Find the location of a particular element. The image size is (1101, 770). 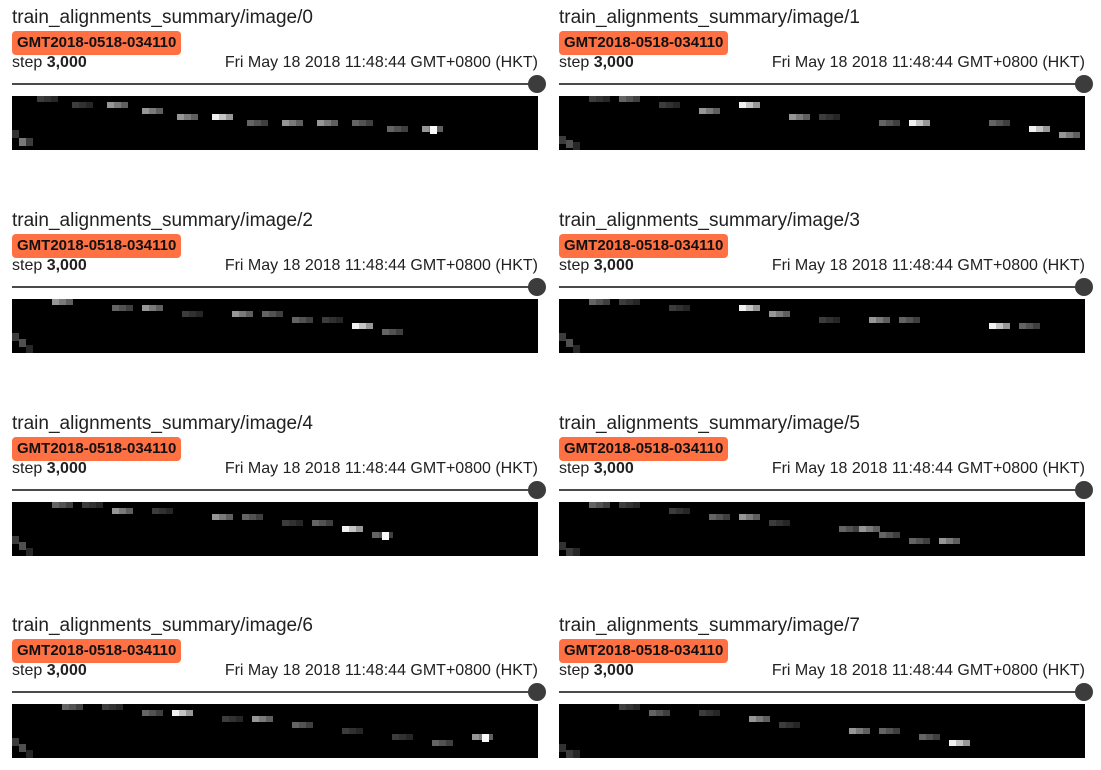

card-title: train_alignments_summary/image/6 is located at coordinates (162, 625).